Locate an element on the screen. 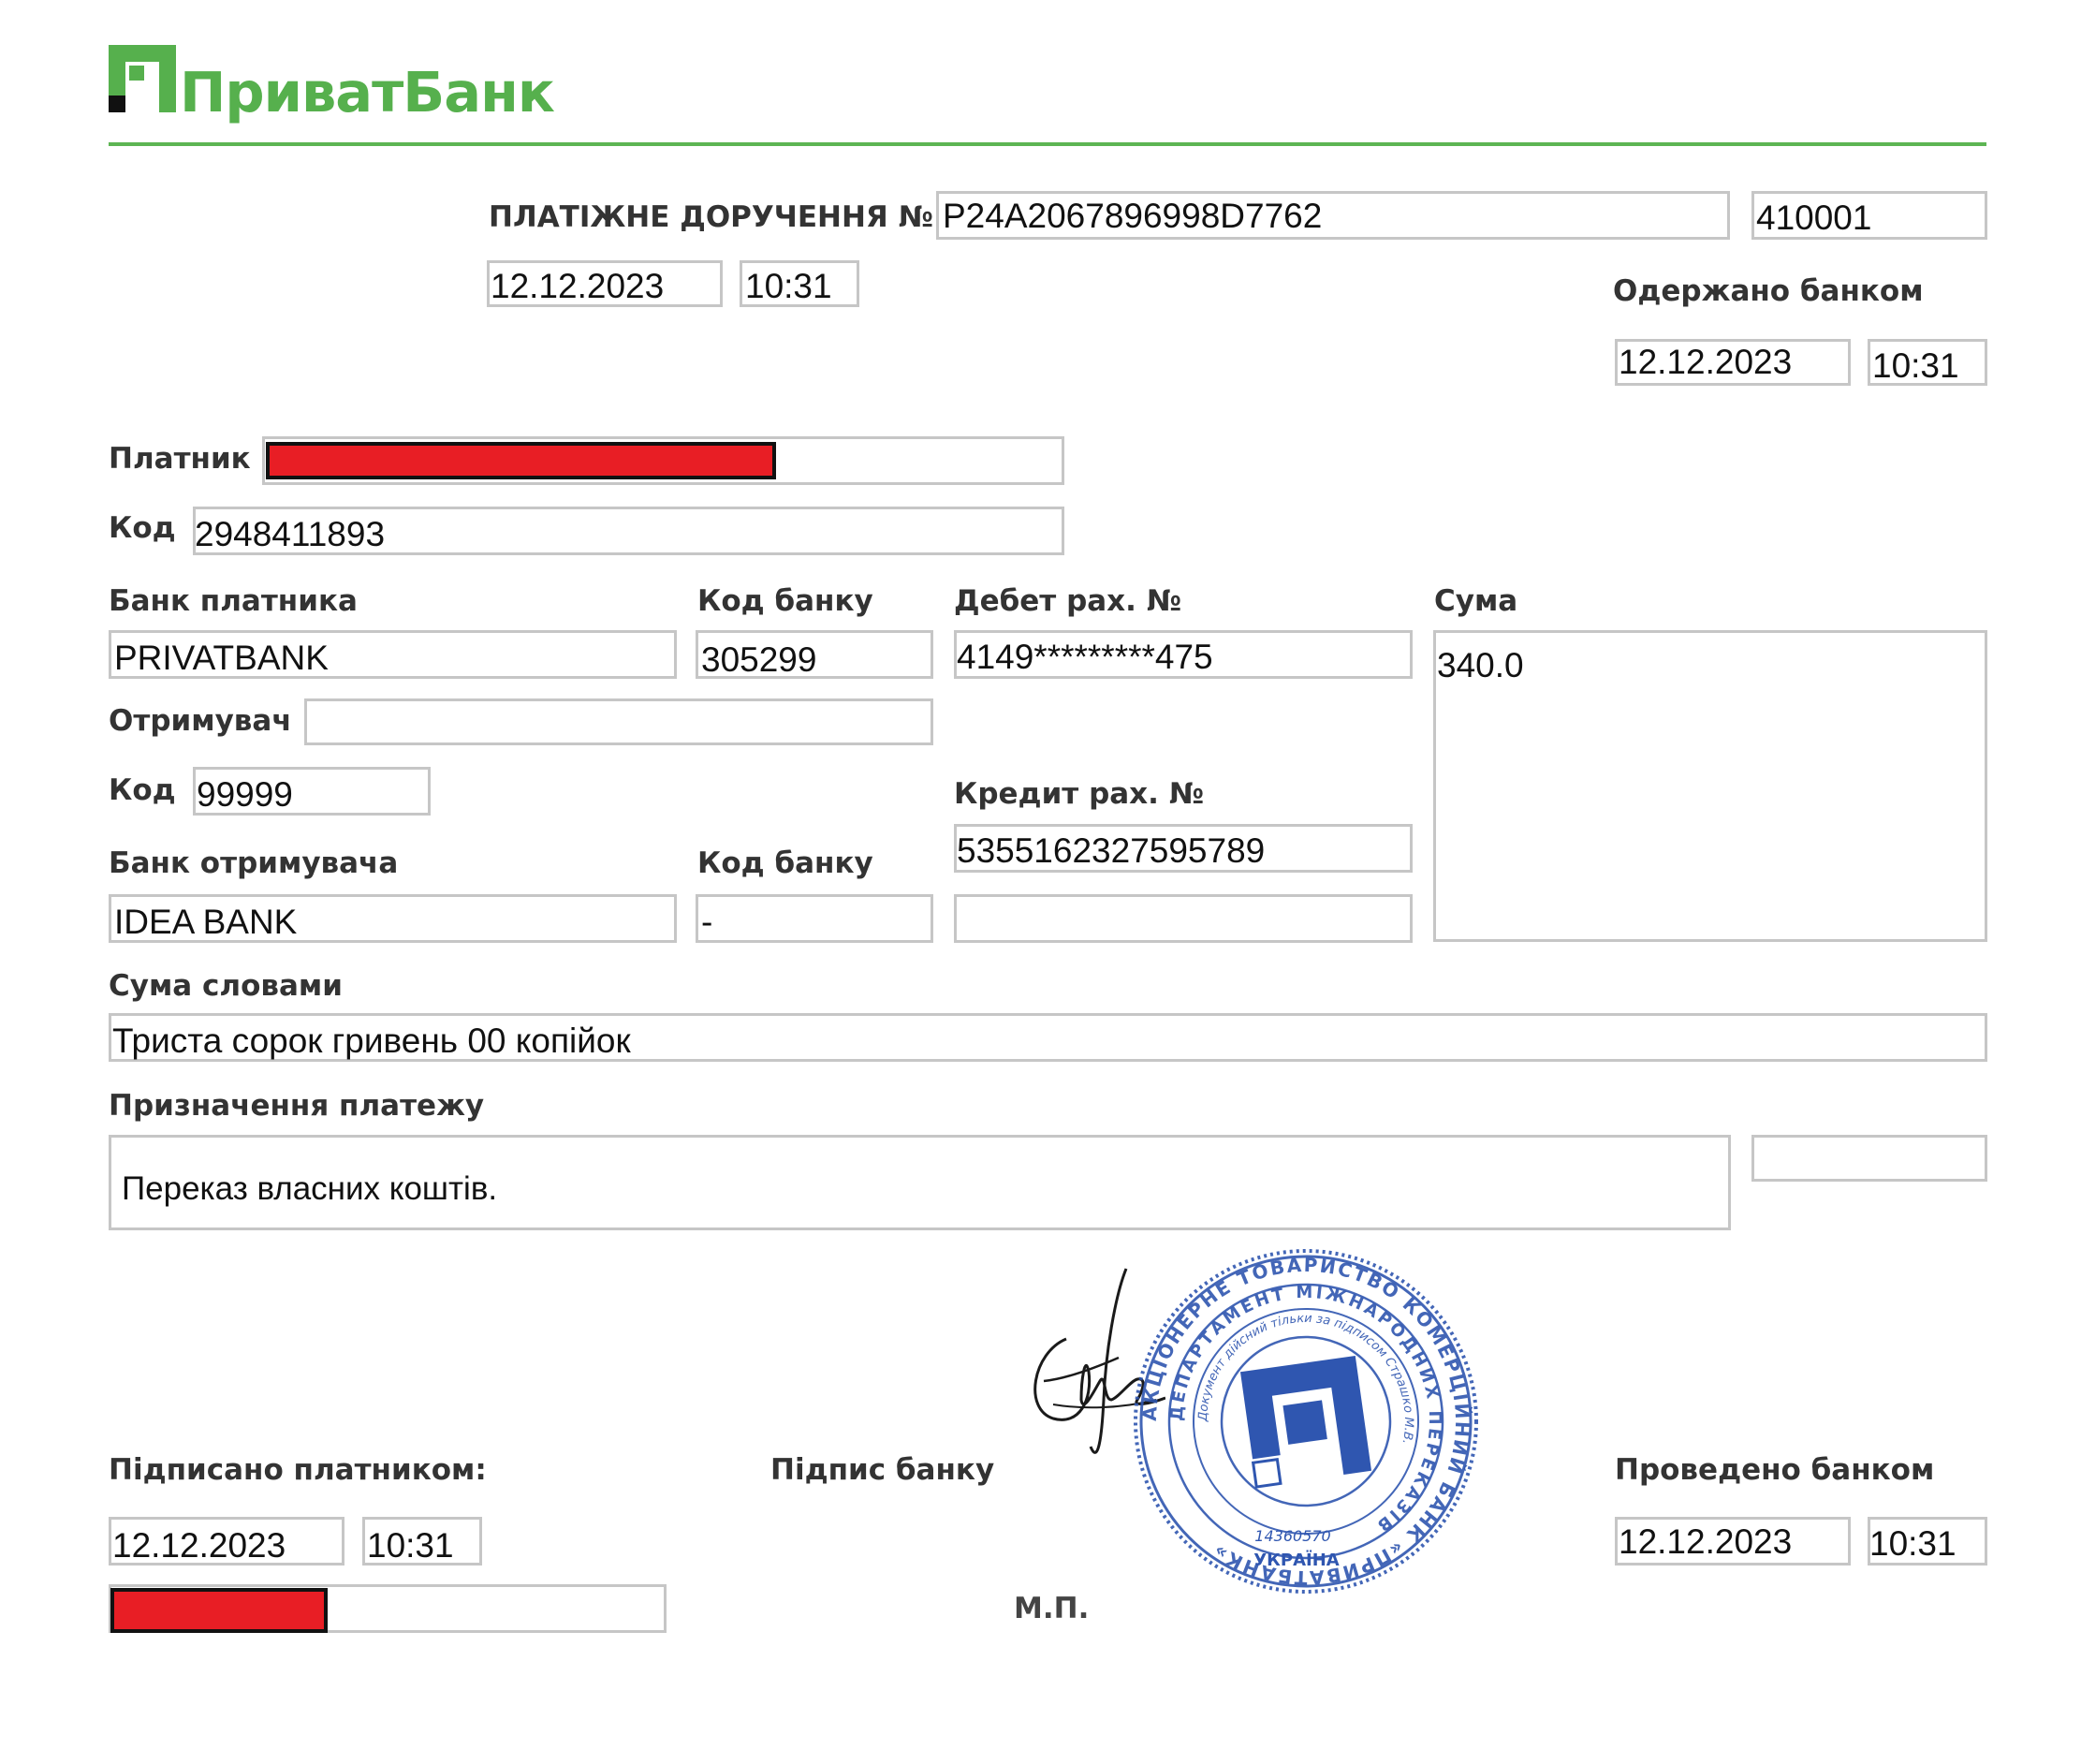 The width and height of the screenshot is (2081, 1764). credit-account-label: Кредит рах. № is located at coordinates (1079, 794).